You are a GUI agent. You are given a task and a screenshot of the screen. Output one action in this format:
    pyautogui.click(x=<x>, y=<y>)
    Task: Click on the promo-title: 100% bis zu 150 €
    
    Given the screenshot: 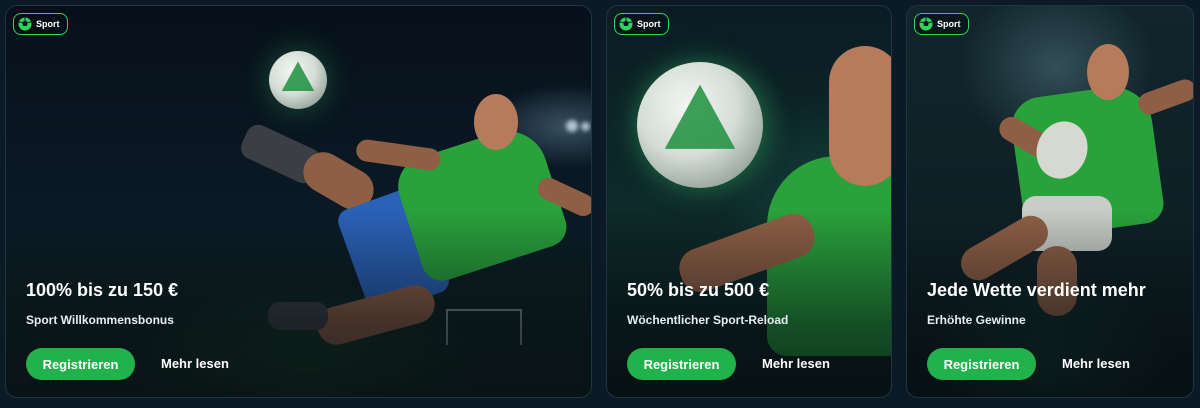 What is the action you would take?
    pyautogui.click(x=102, y=290)
    